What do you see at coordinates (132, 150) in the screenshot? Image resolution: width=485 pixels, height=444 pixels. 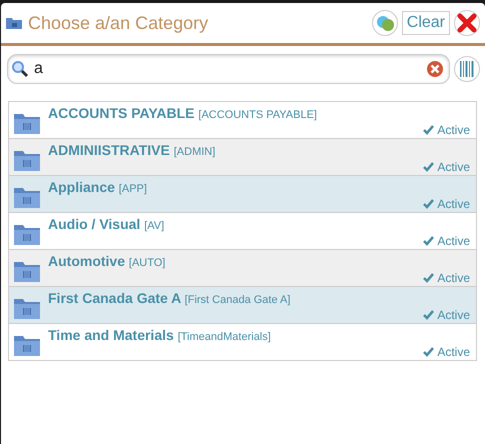 I see `category-name: ADMINIISTRATIVE [ADMIN]` at bounding box center [132, 150].